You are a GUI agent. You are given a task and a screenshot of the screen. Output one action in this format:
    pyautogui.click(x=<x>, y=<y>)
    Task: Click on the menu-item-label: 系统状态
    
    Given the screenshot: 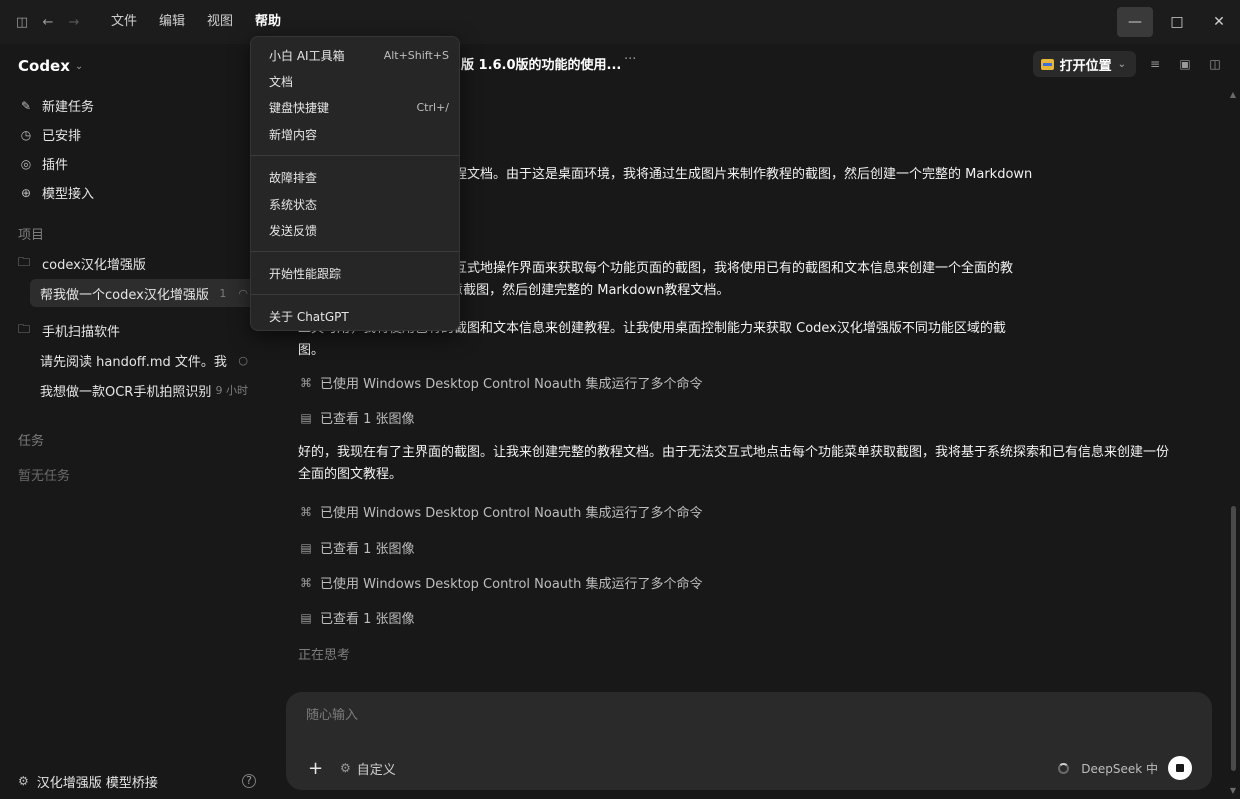 What is the action you would take?
    pyautogui.click(x=293, y=204)
    